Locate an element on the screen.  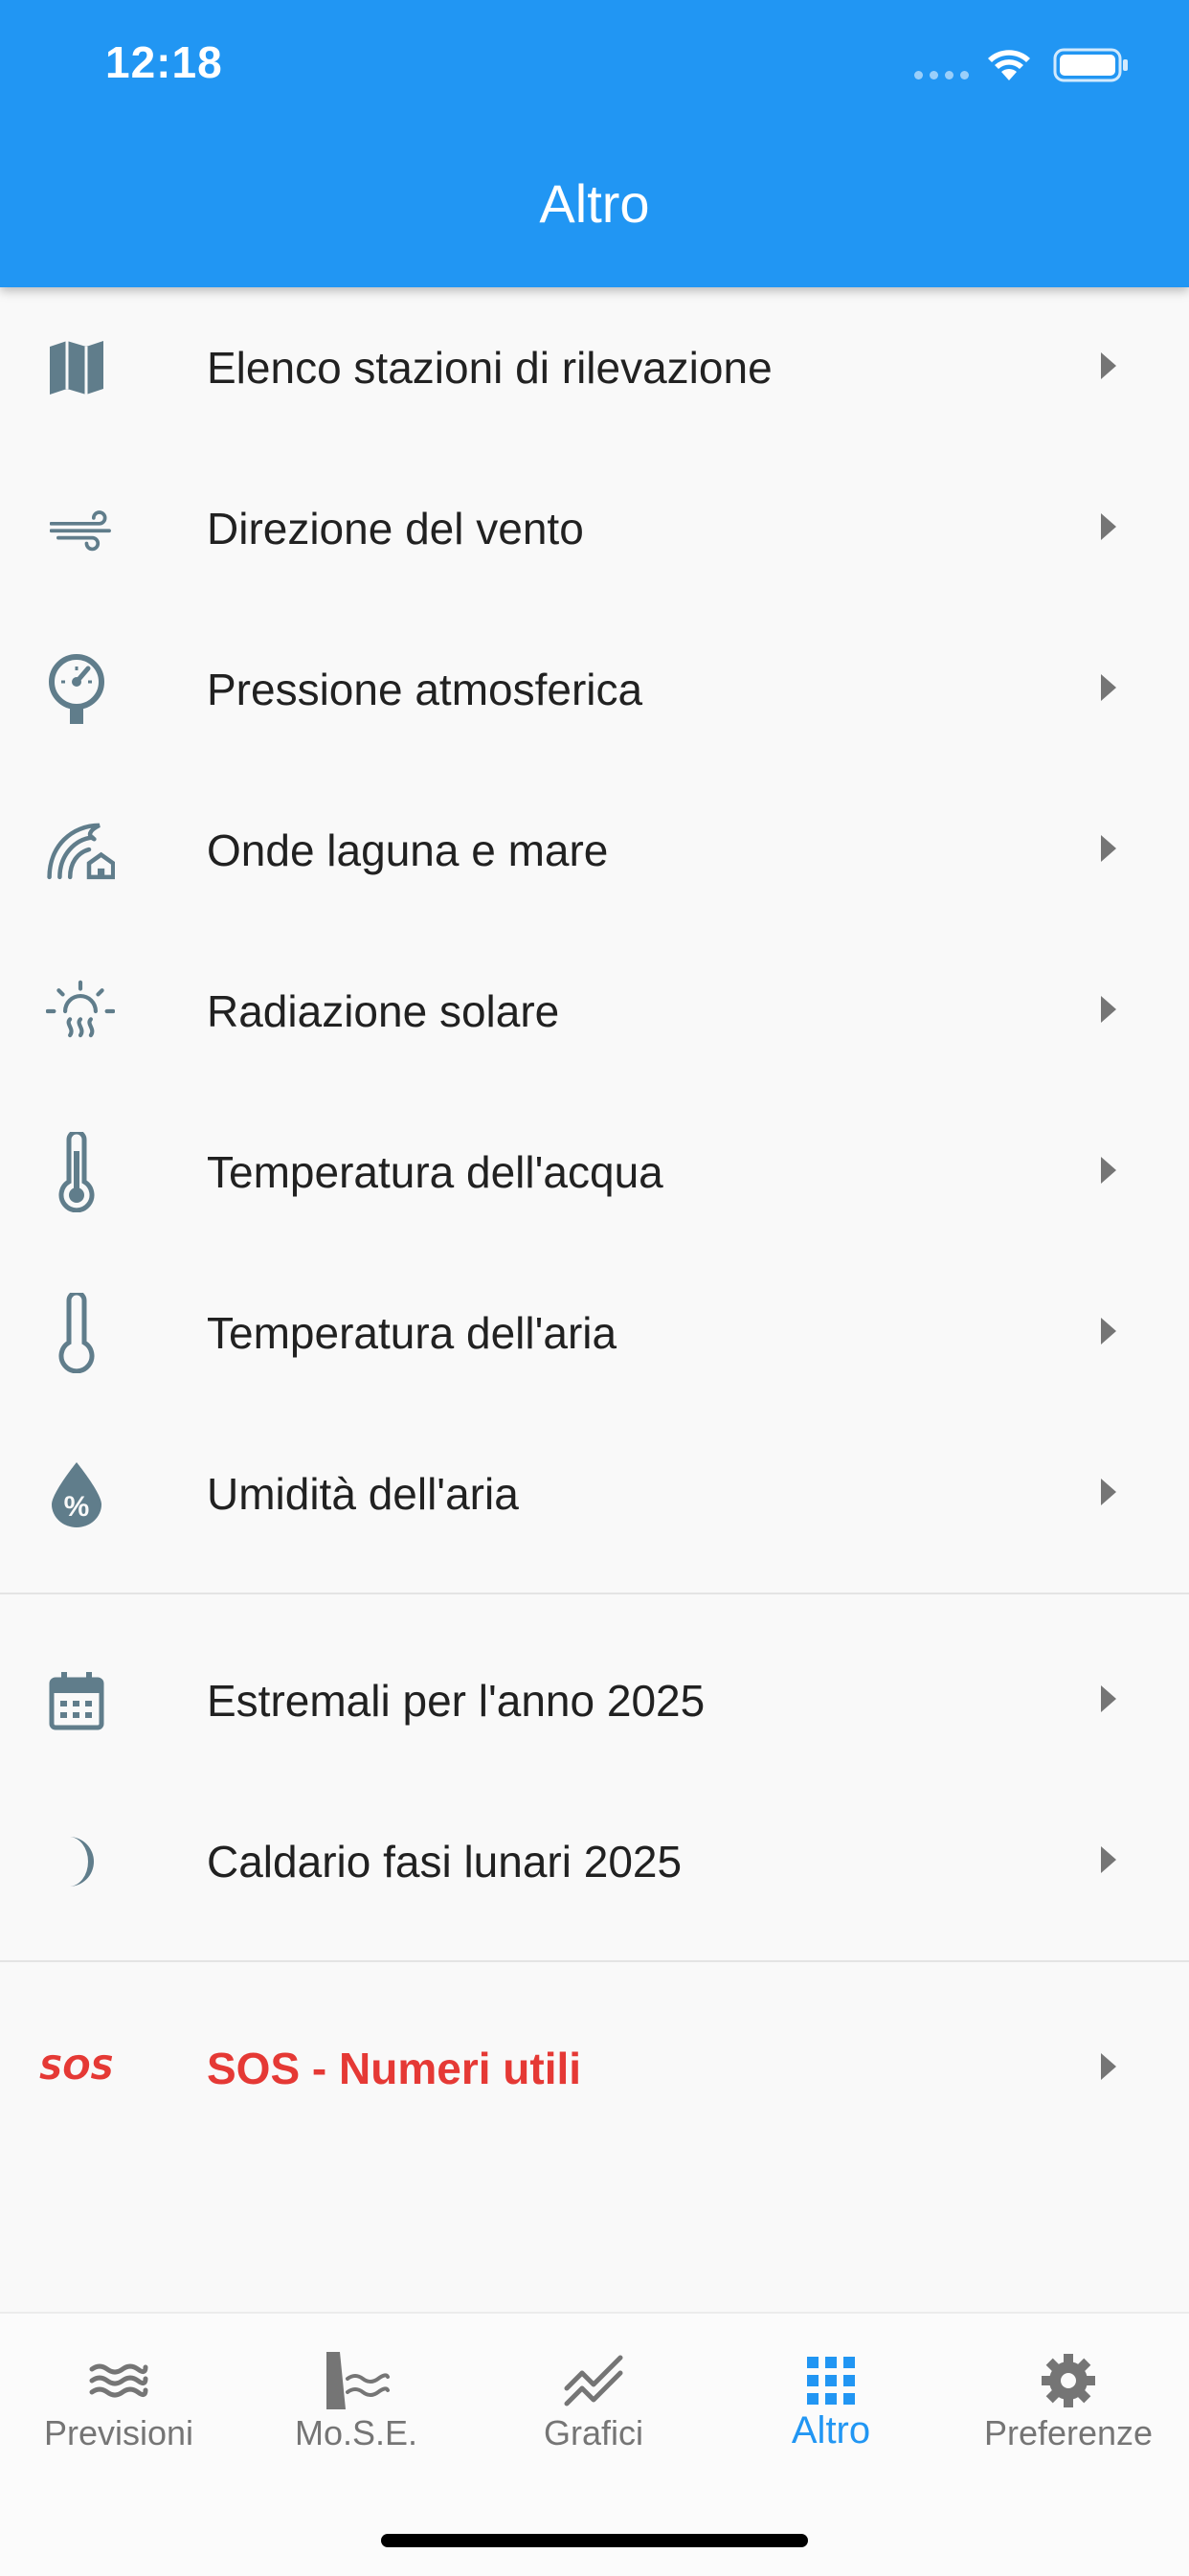
wave-house-icon is located at coordinates (76, 850).